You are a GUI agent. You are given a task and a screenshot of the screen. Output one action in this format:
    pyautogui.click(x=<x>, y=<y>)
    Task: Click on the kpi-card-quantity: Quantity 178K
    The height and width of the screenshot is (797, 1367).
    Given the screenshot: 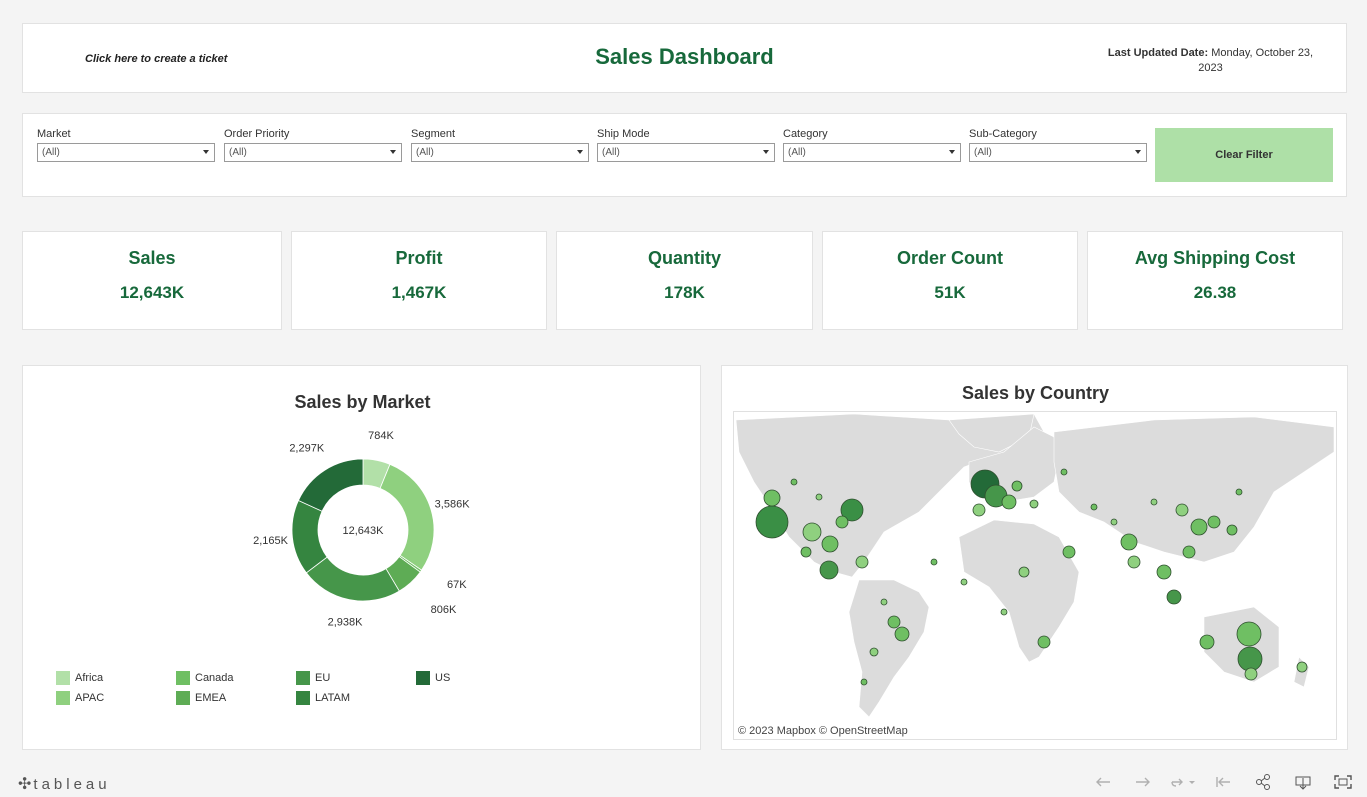 What is the action you would take?
    pyautogui.click(x=684, y=280)
    